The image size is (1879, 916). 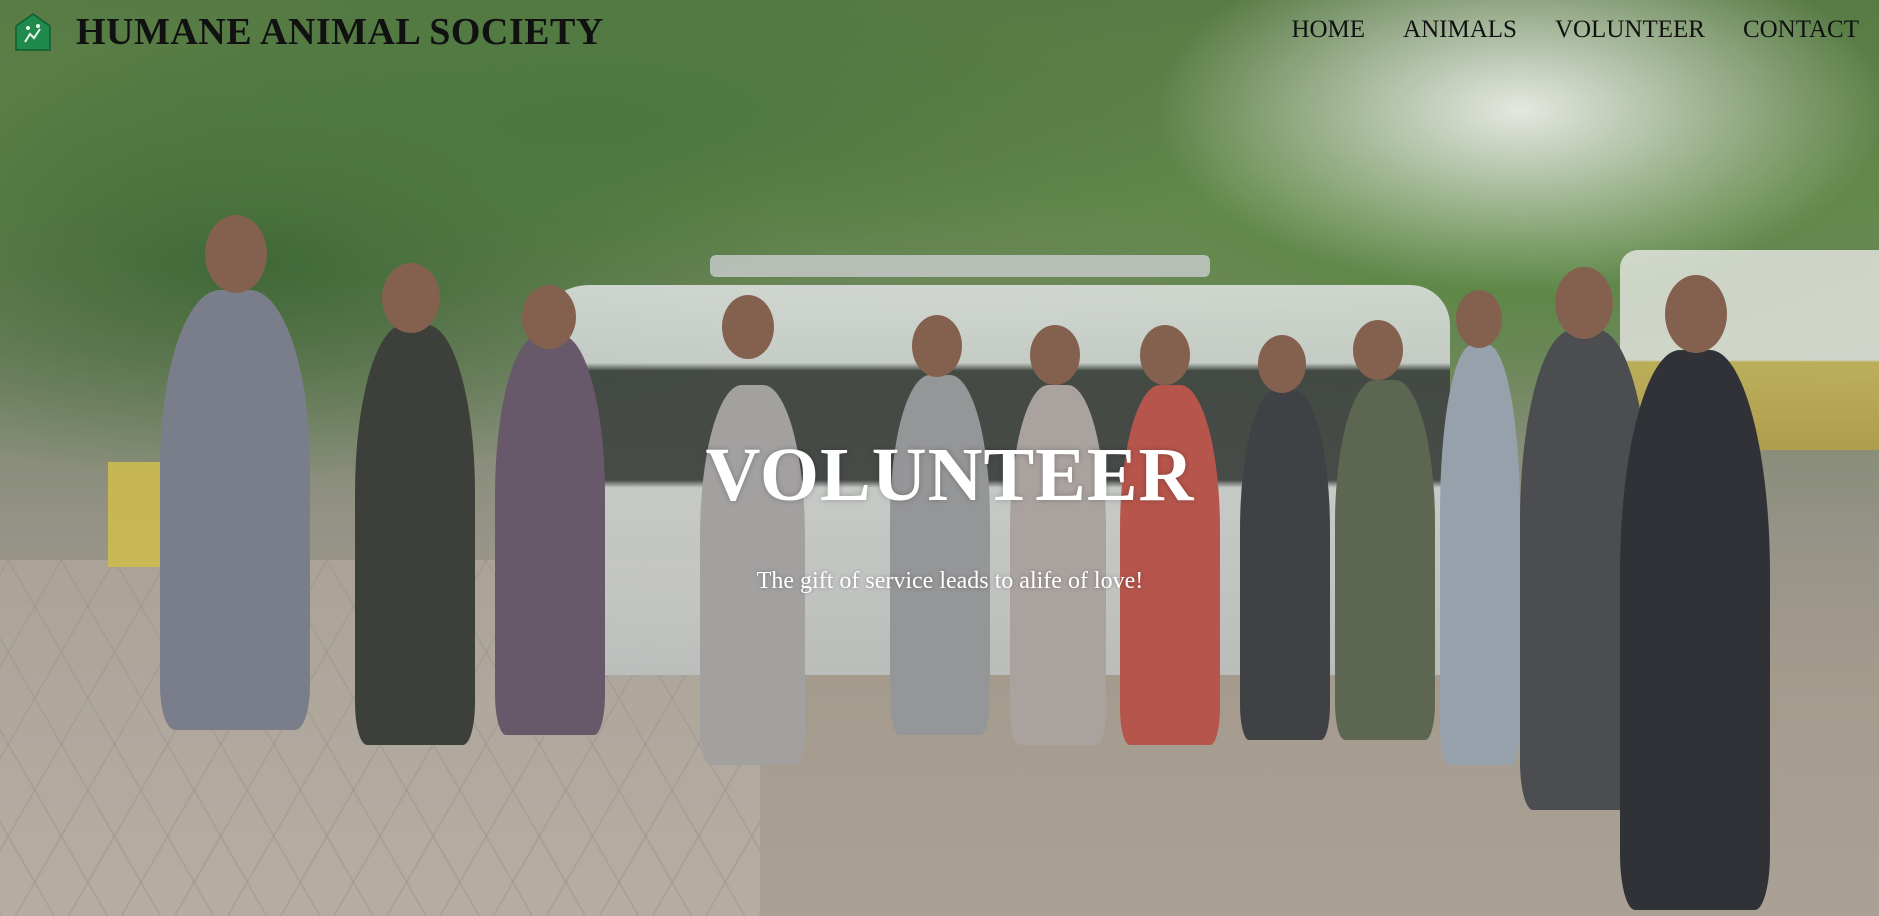 I want to click on house-paw-icon, so click(x=33, y=32).